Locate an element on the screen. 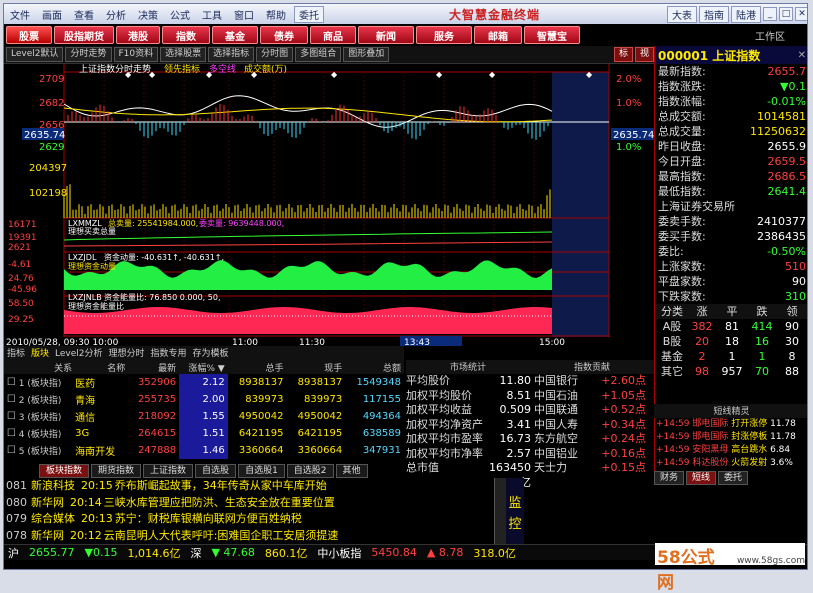 The height and width of the screenshot is (593, 813). table-head-1: 关系 is located at coordinates (47, 367).